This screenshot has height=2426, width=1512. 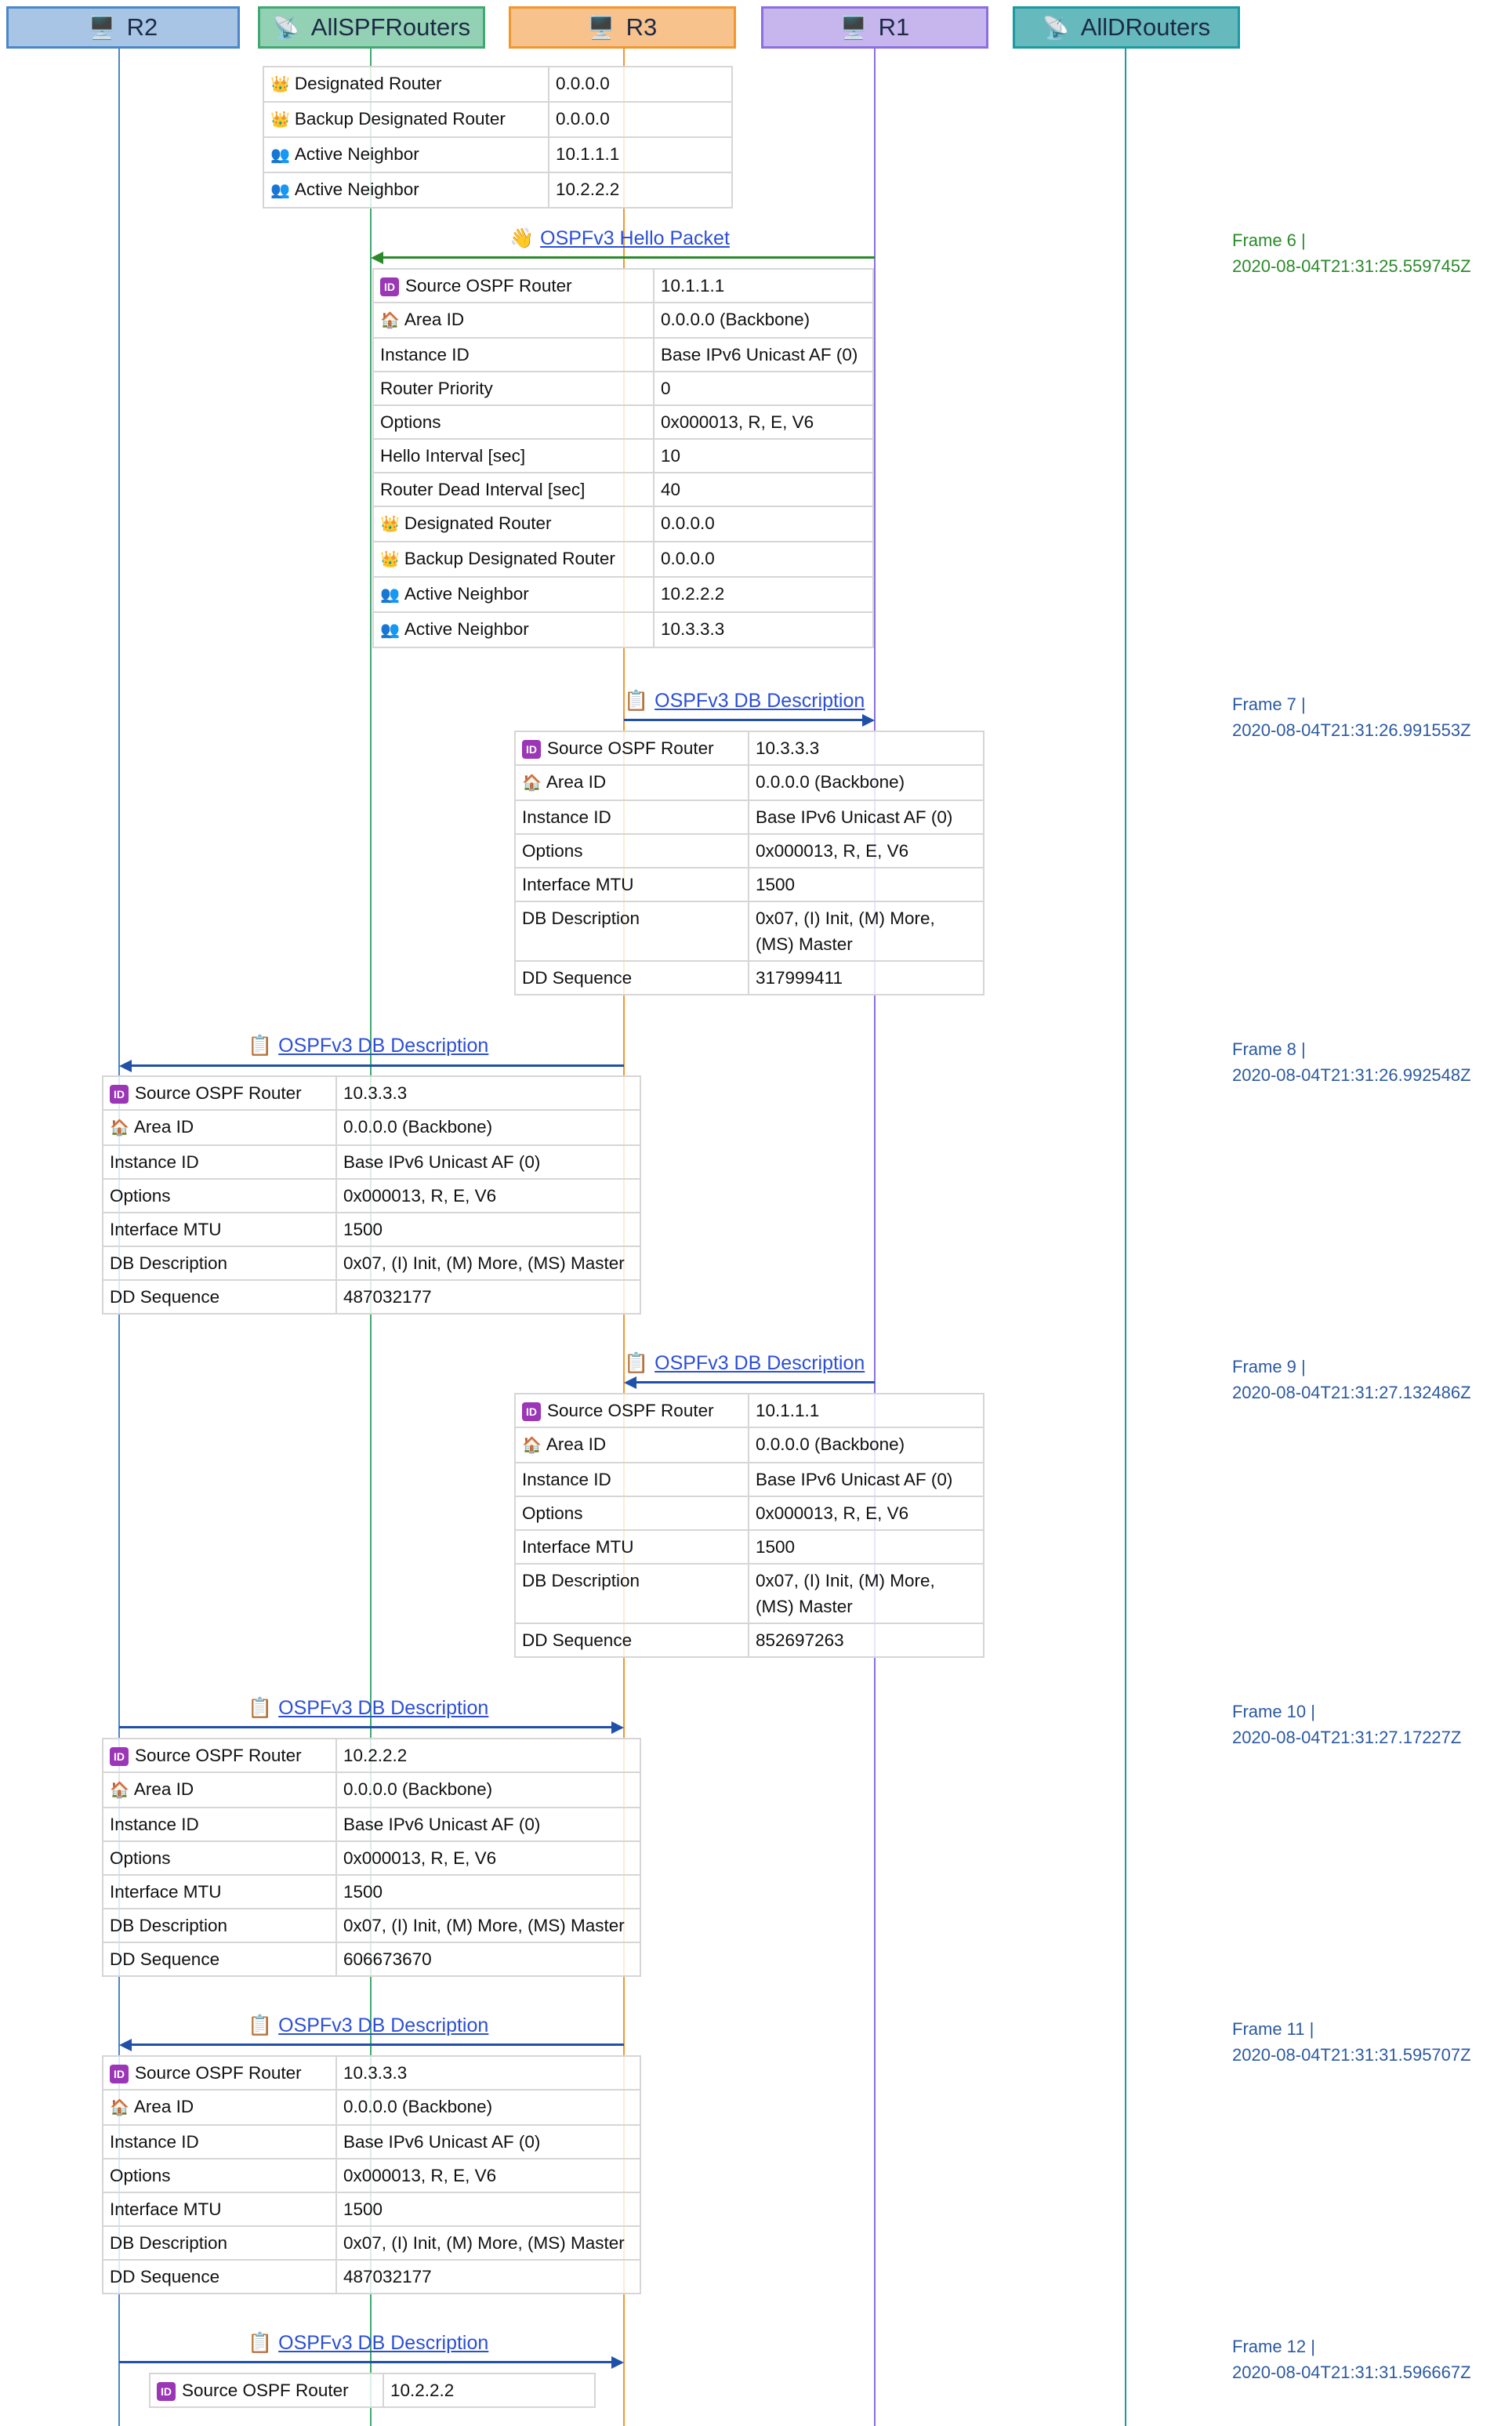 What do you see at coordinates (1346, 1724) in the screenshot?
I see `frame-annotation: Frame 10 | 2020-08-04T21:31:27.17227Z` at bounding box center [1346, 1724].